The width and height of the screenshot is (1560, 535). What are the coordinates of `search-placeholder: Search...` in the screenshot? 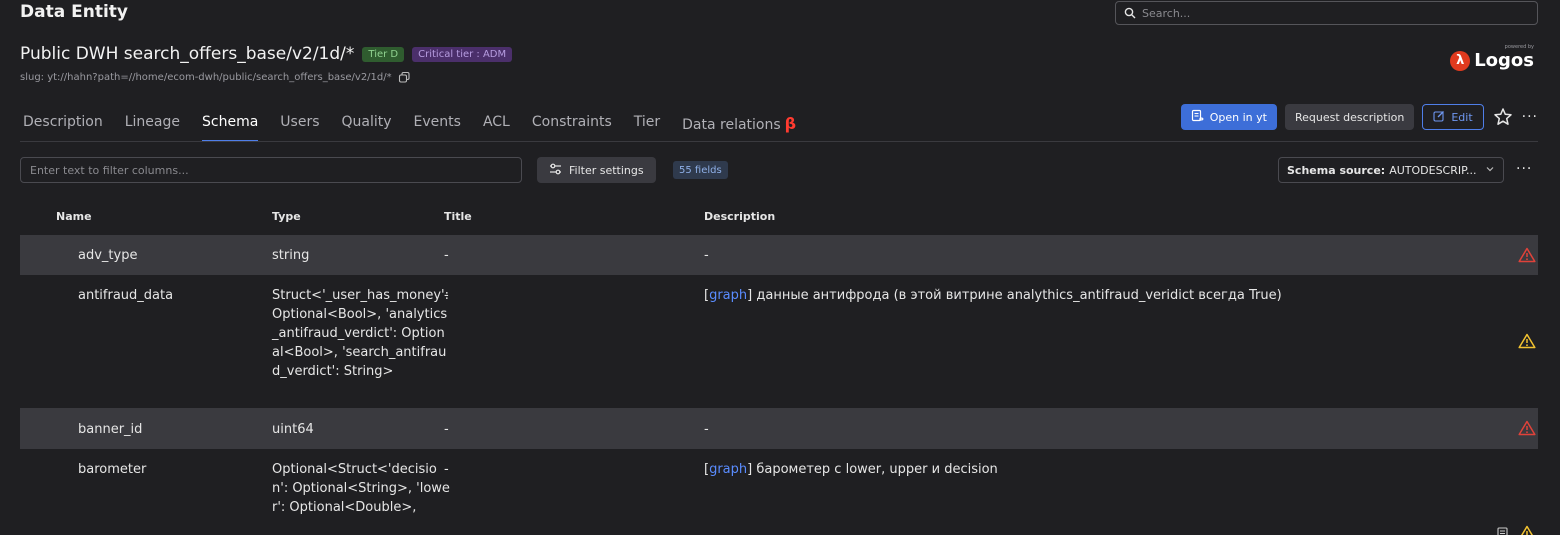 It's located at (1166, 13).